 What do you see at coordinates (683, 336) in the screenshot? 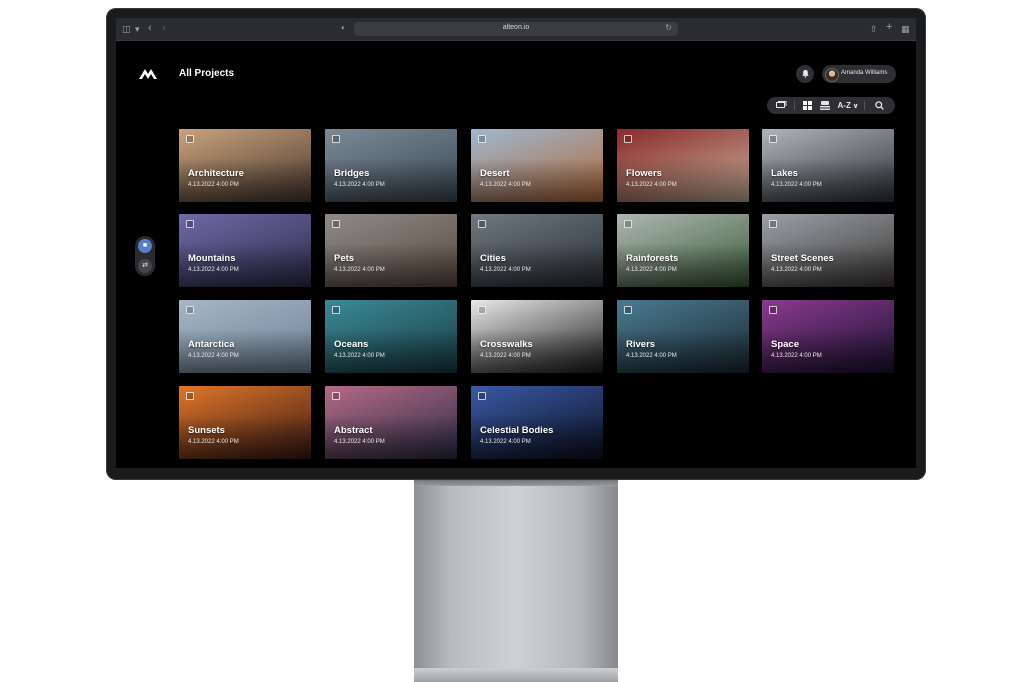
I see `project-card: Rivers 4.13.2022 4:00 PM` at bounding box center [683, 336].